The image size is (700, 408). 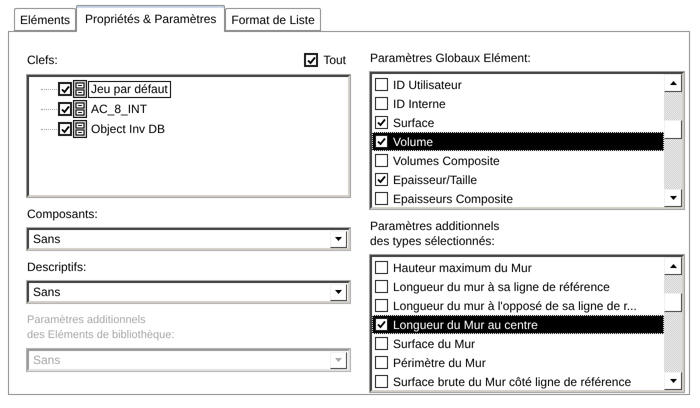 What do you see at coordinates (413, 123) in the screenshot?
I see `item-label: Surface` at bounding box center [413, 123].